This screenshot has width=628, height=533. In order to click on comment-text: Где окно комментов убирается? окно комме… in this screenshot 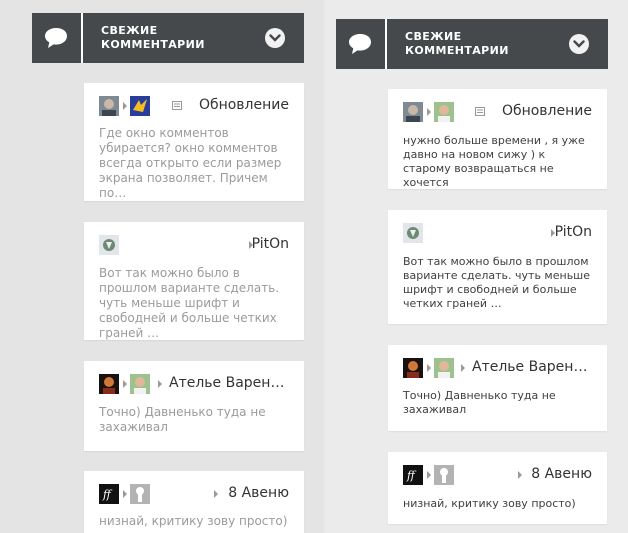, I will do `click(190, 163)`.